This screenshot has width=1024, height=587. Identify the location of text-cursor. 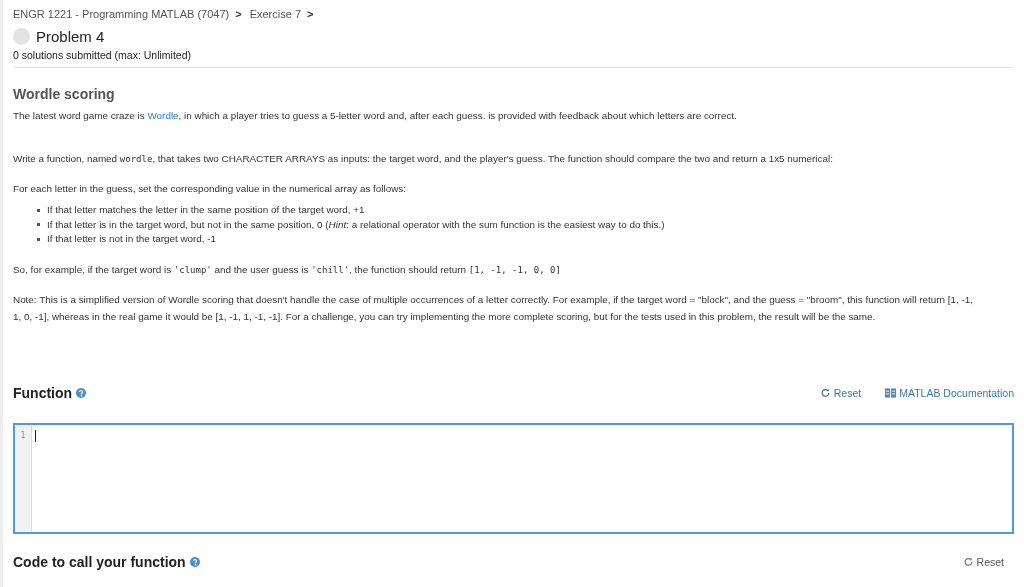
(35, 435).